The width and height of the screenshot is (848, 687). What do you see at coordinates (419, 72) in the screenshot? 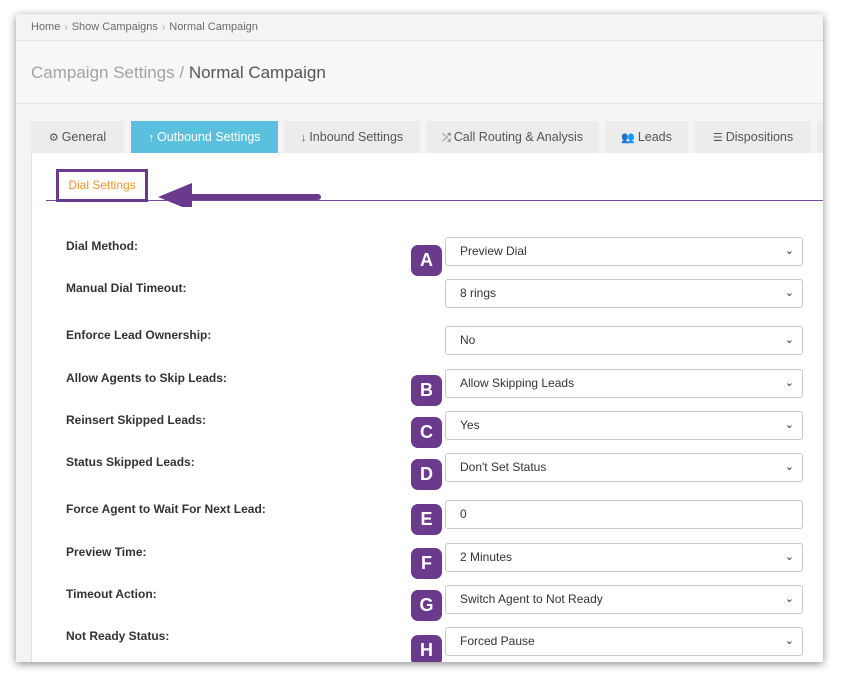
I see `page-header: Campaign Settings / Normal Campaign` at bounding box center [419, 72].